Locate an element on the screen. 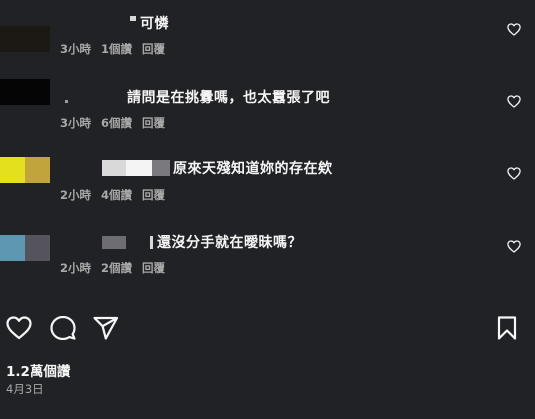  comment-meta: 3小時 6個讚 回覆 is located at coordinates (117, 123).